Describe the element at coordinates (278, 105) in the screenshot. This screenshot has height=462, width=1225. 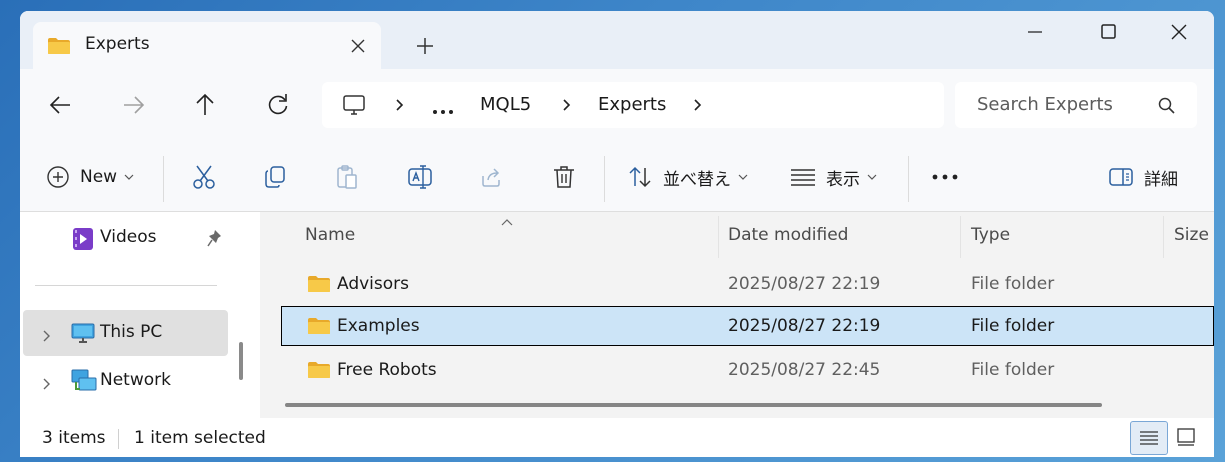
I see `refresh-icon` at that location.